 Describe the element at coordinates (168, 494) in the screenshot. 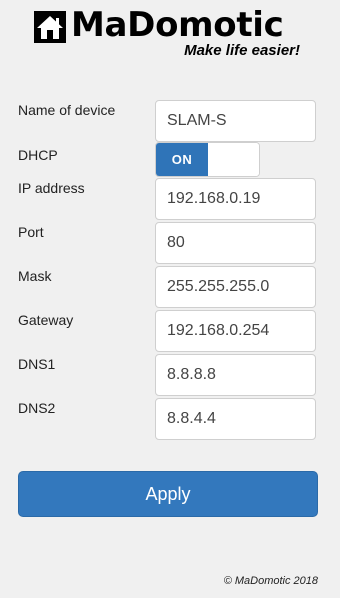

I see `apply-button: Apply` at that location.